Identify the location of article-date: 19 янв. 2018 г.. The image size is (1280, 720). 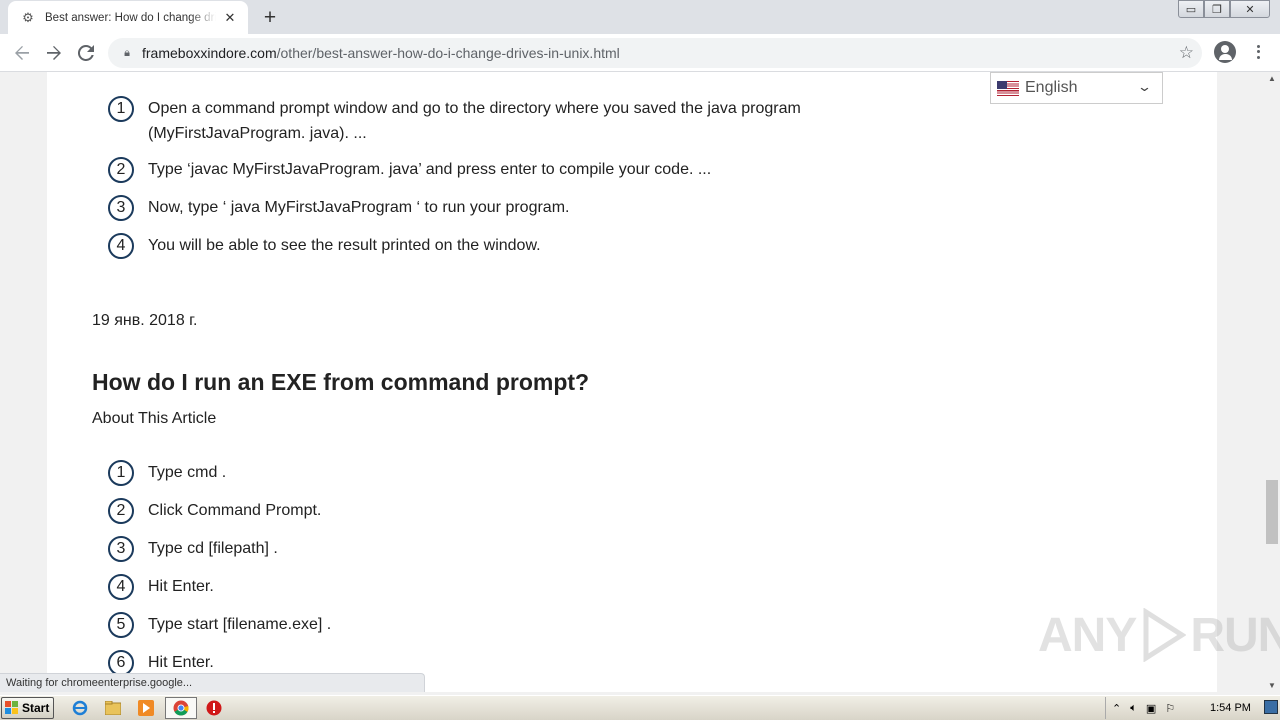
(145, 320).